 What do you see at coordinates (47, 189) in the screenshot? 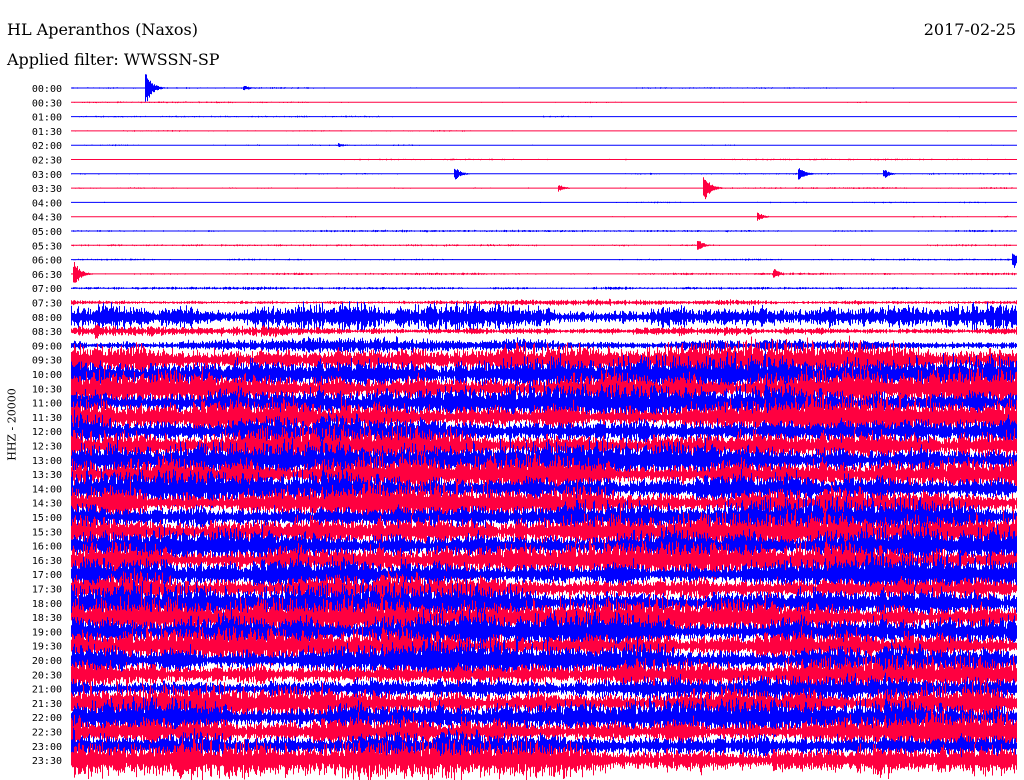
I see `row-time-label: 03:30` at bounding box center [47, 189].